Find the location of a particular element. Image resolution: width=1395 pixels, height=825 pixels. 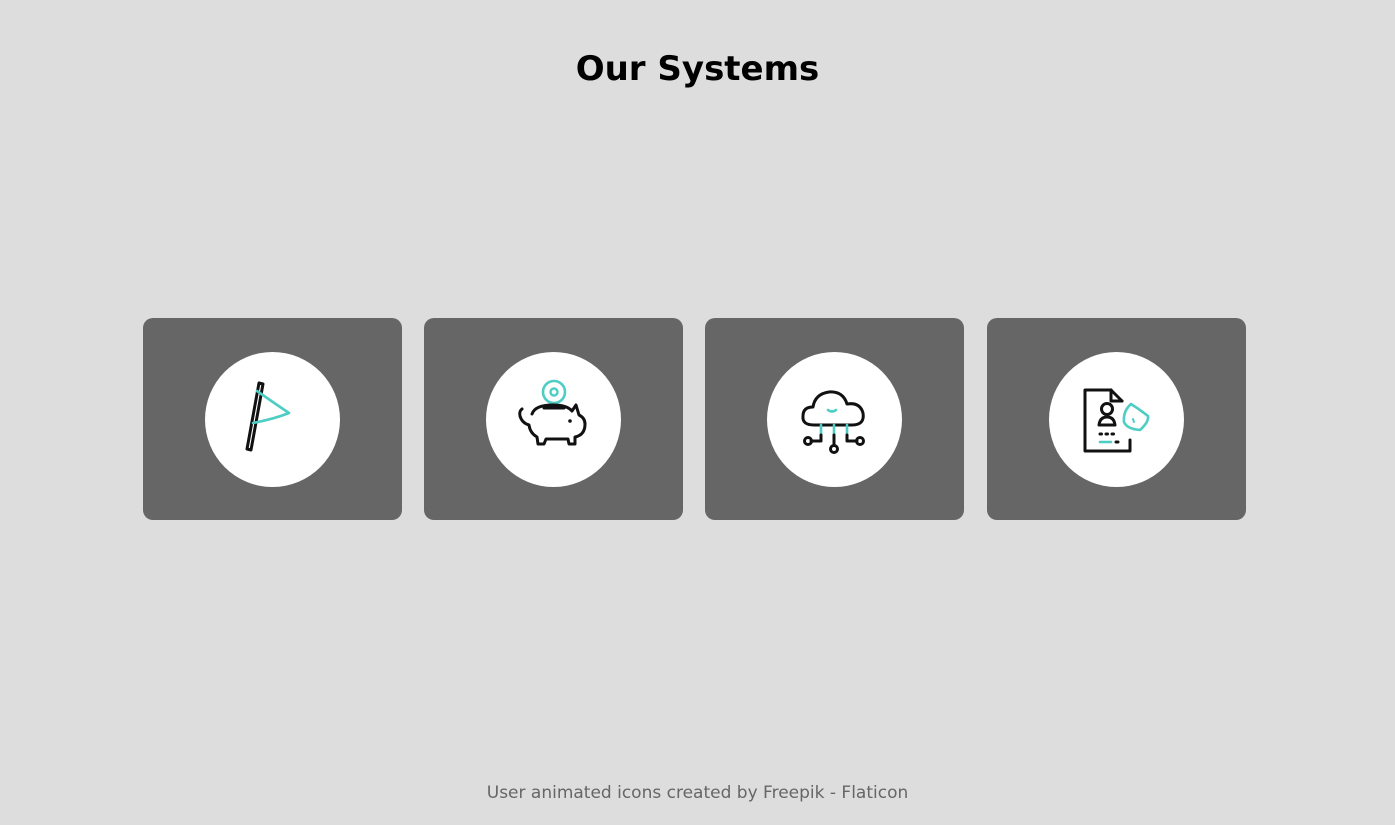

page-title: Our Systems is located at coordinates (697, 69).